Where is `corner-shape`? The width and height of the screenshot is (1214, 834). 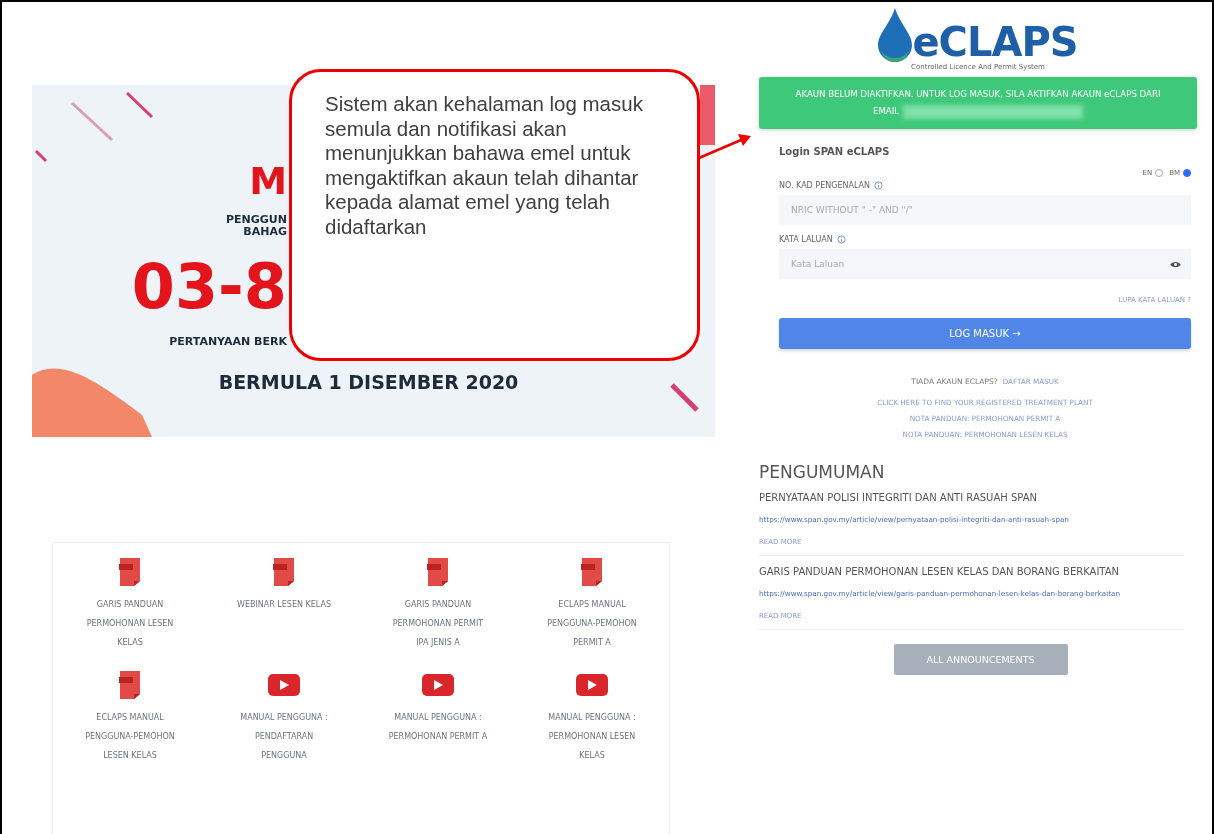 corner-shape is located at coordinates (707, 115).